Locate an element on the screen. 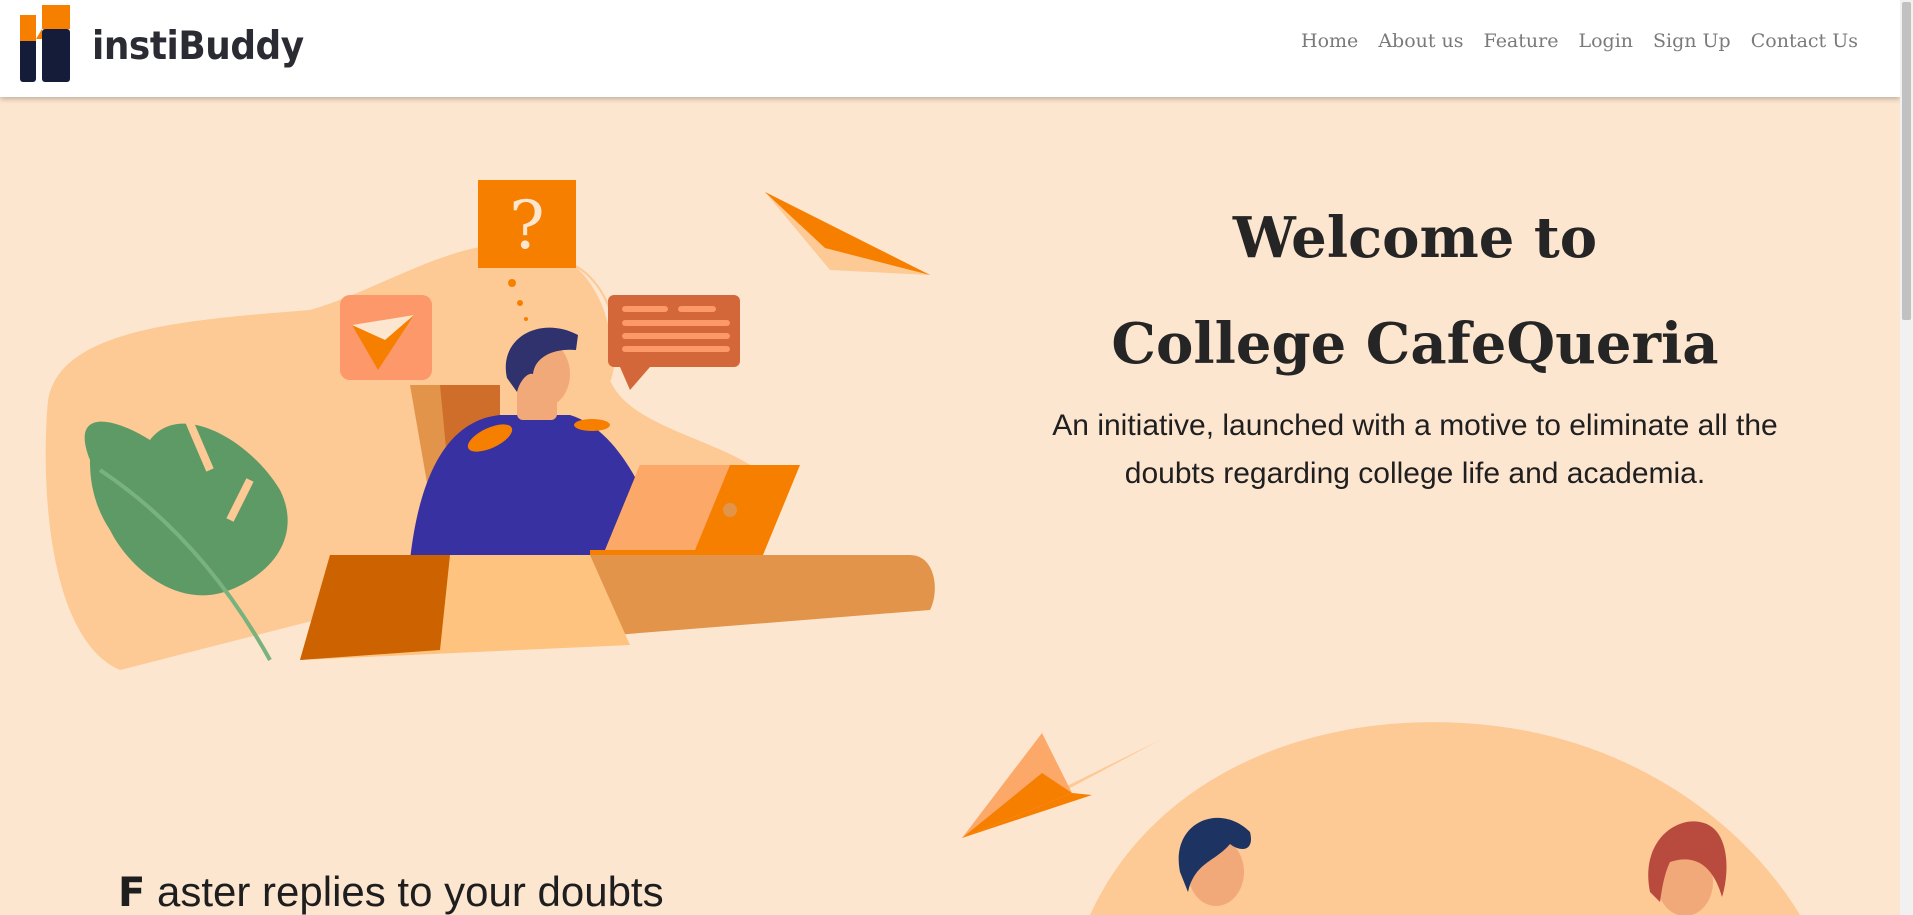  feature-heading-faster-replies: F aster replies to your doubts is located at coordinates (391, 891).